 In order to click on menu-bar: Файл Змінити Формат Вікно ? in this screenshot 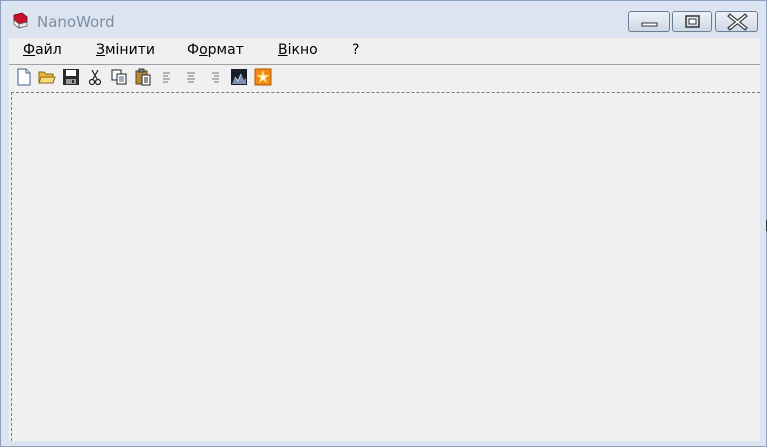, I will do `click(384, 50)`.